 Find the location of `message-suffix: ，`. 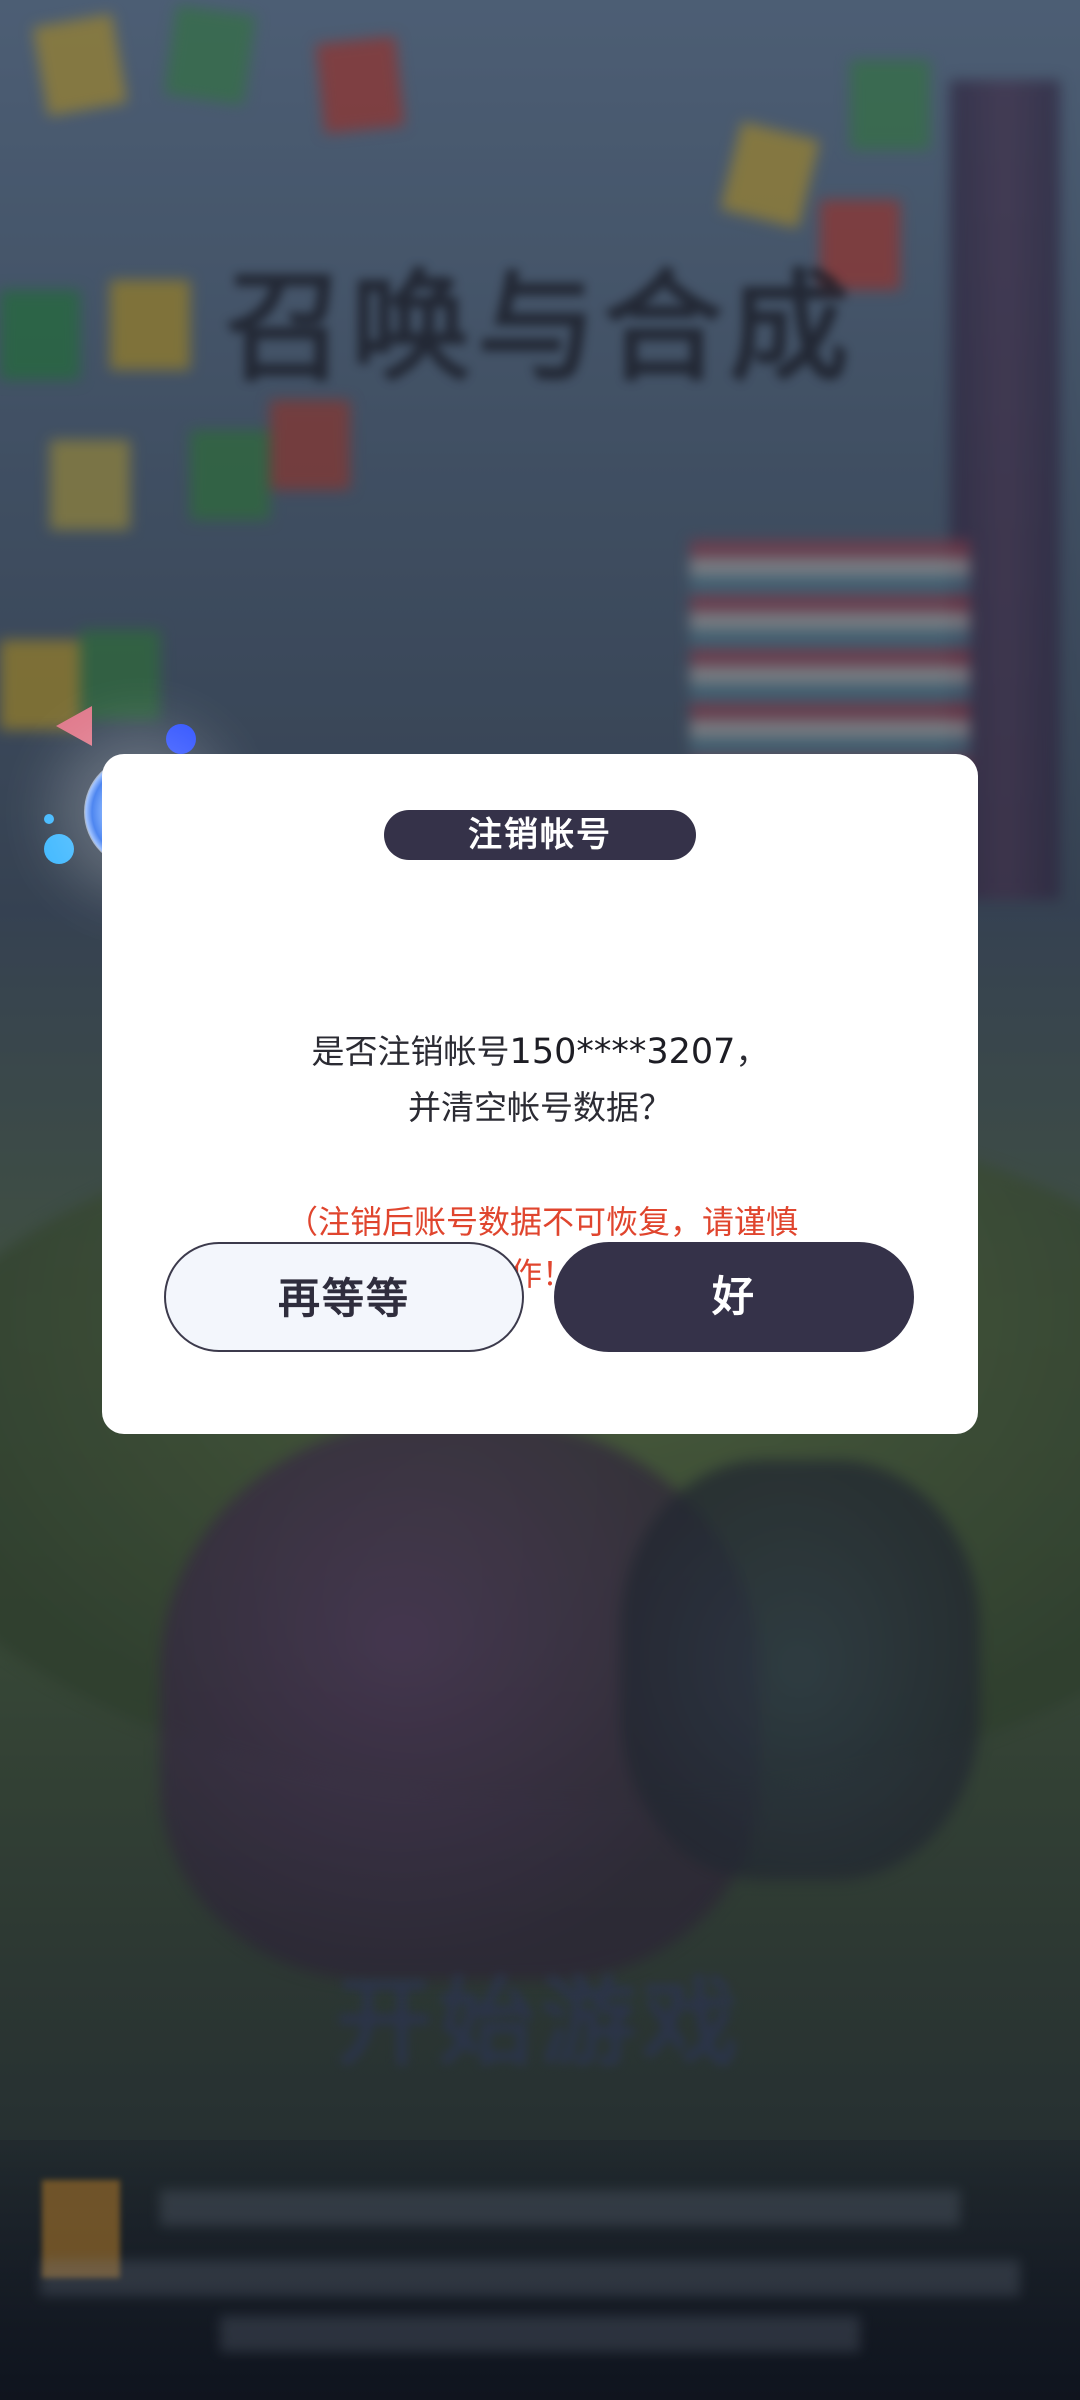

message-suffix: ， is located at coordinates (752, 1051).